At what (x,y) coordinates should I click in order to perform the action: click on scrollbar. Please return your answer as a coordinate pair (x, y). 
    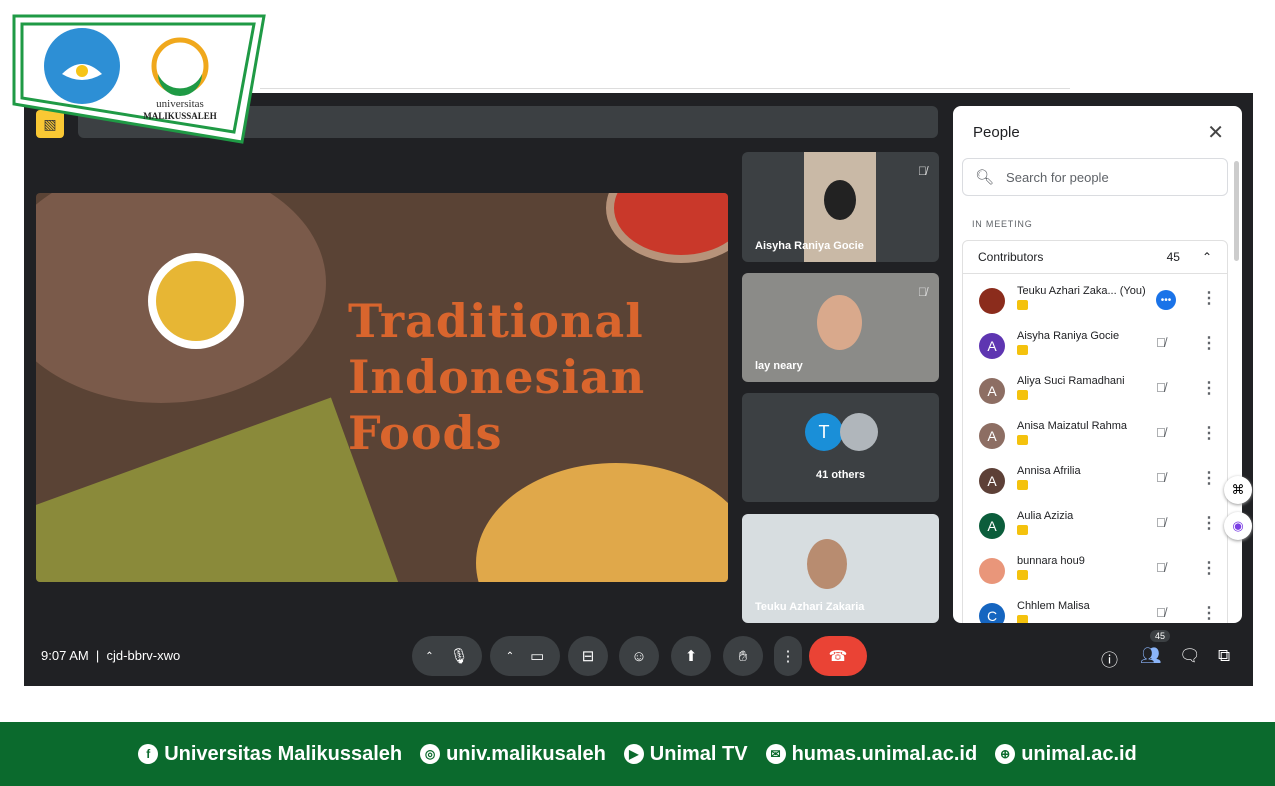
    Looking at the image, I should click on (1236, 211).